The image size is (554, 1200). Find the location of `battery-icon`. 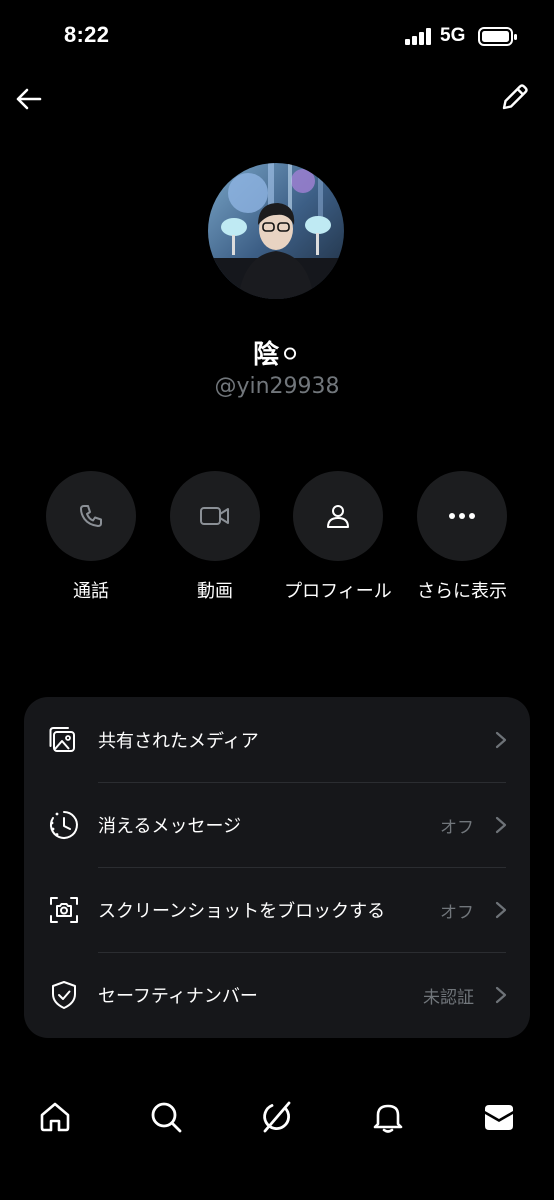

battery-icon is located at coordinates (497, 36).